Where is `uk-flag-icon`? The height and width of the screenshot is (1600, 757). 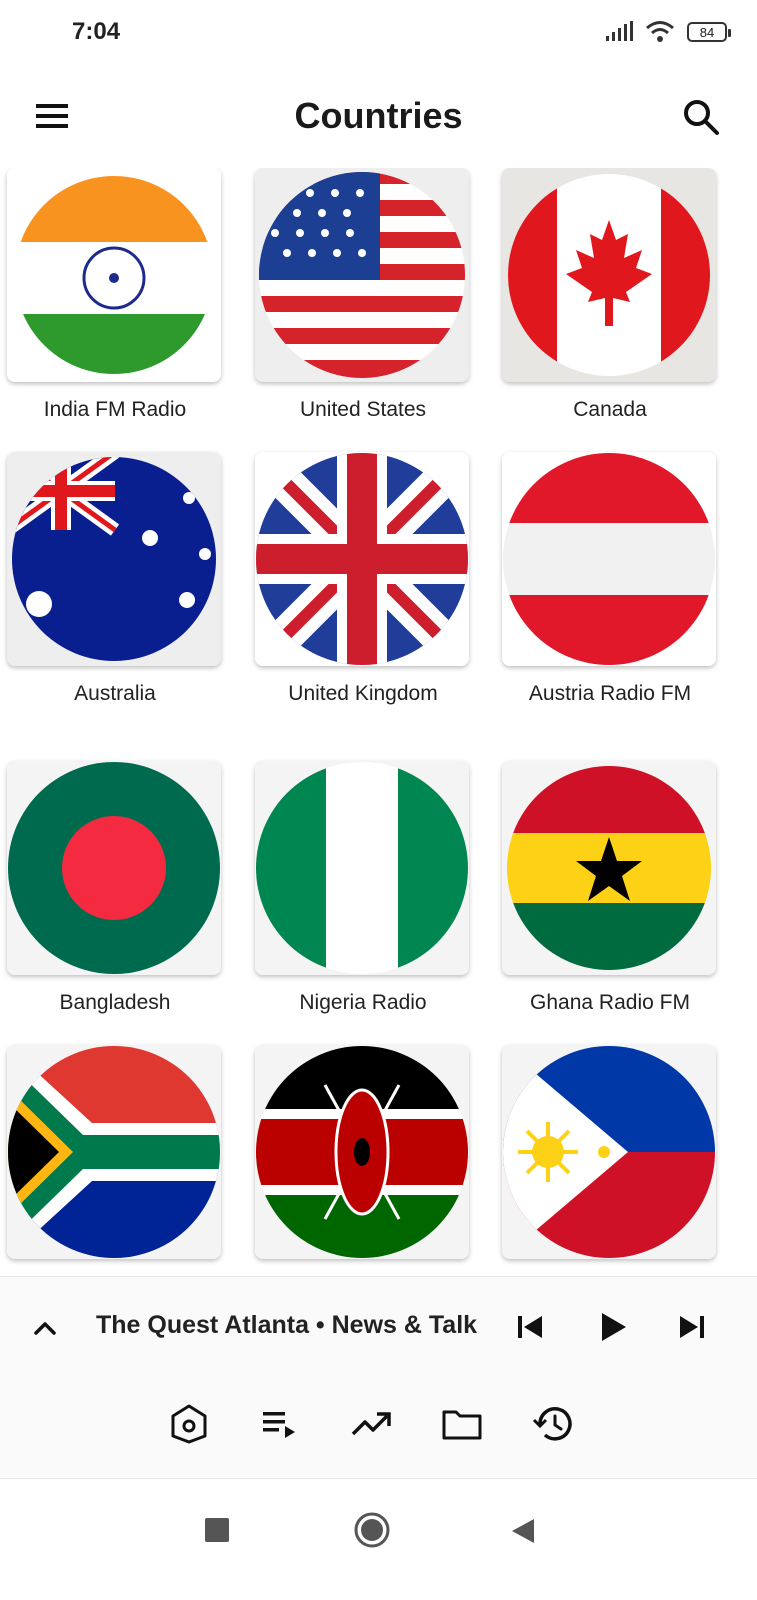 uk-flag-icon is located at coordinates (362, 559).